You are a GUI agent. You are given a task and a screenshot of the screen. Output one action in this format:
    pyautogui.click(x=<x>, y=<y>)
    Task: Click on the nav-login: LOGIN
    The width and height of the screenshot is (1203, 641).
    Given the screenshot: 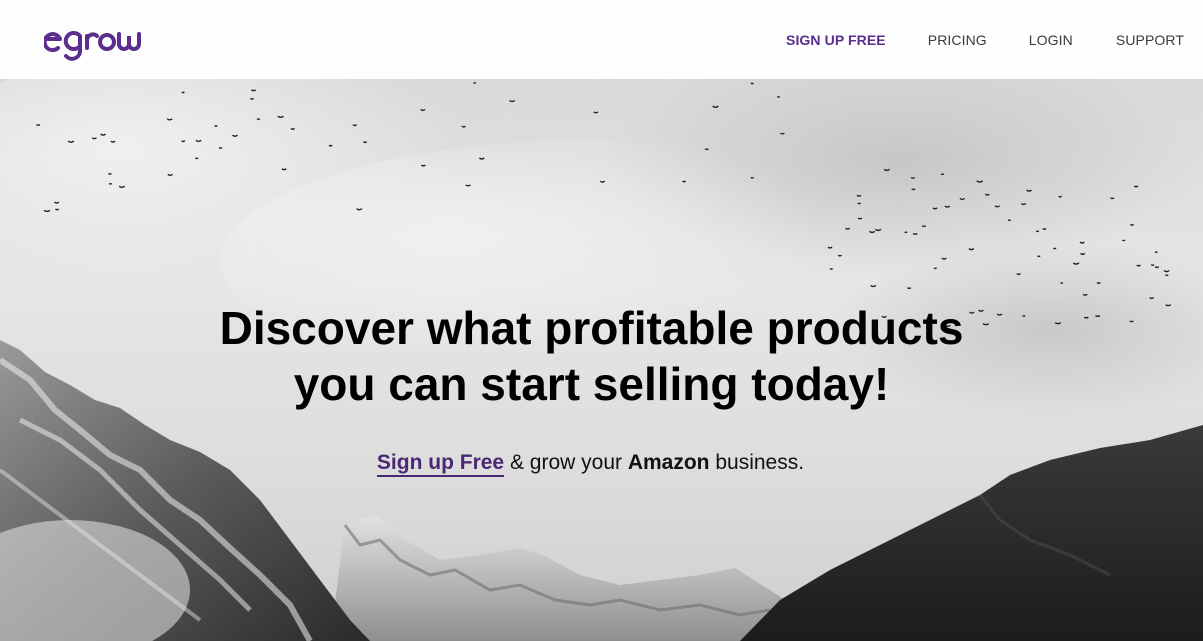 What is the action you would take?
    pyautogui.click(x=1051, y=40)
    